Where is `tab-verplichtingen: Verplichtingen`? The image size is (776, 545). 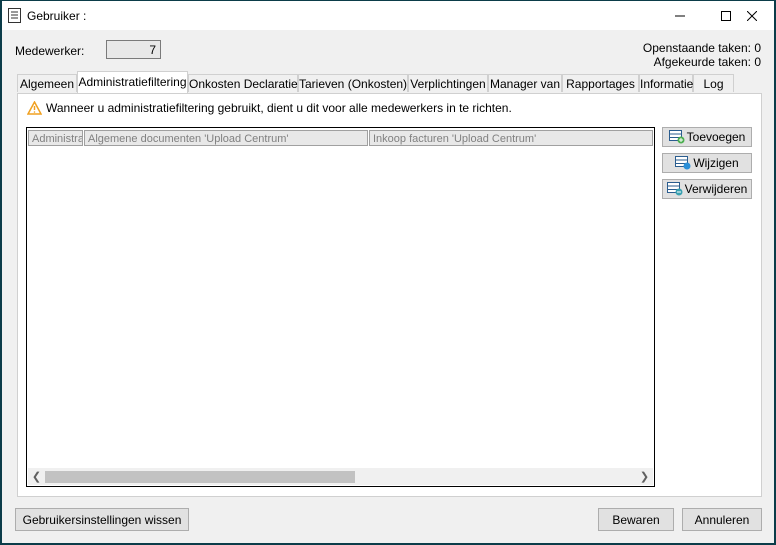
tab-verplichtingen: Verplichtingen is located at coordinates (448, 83).